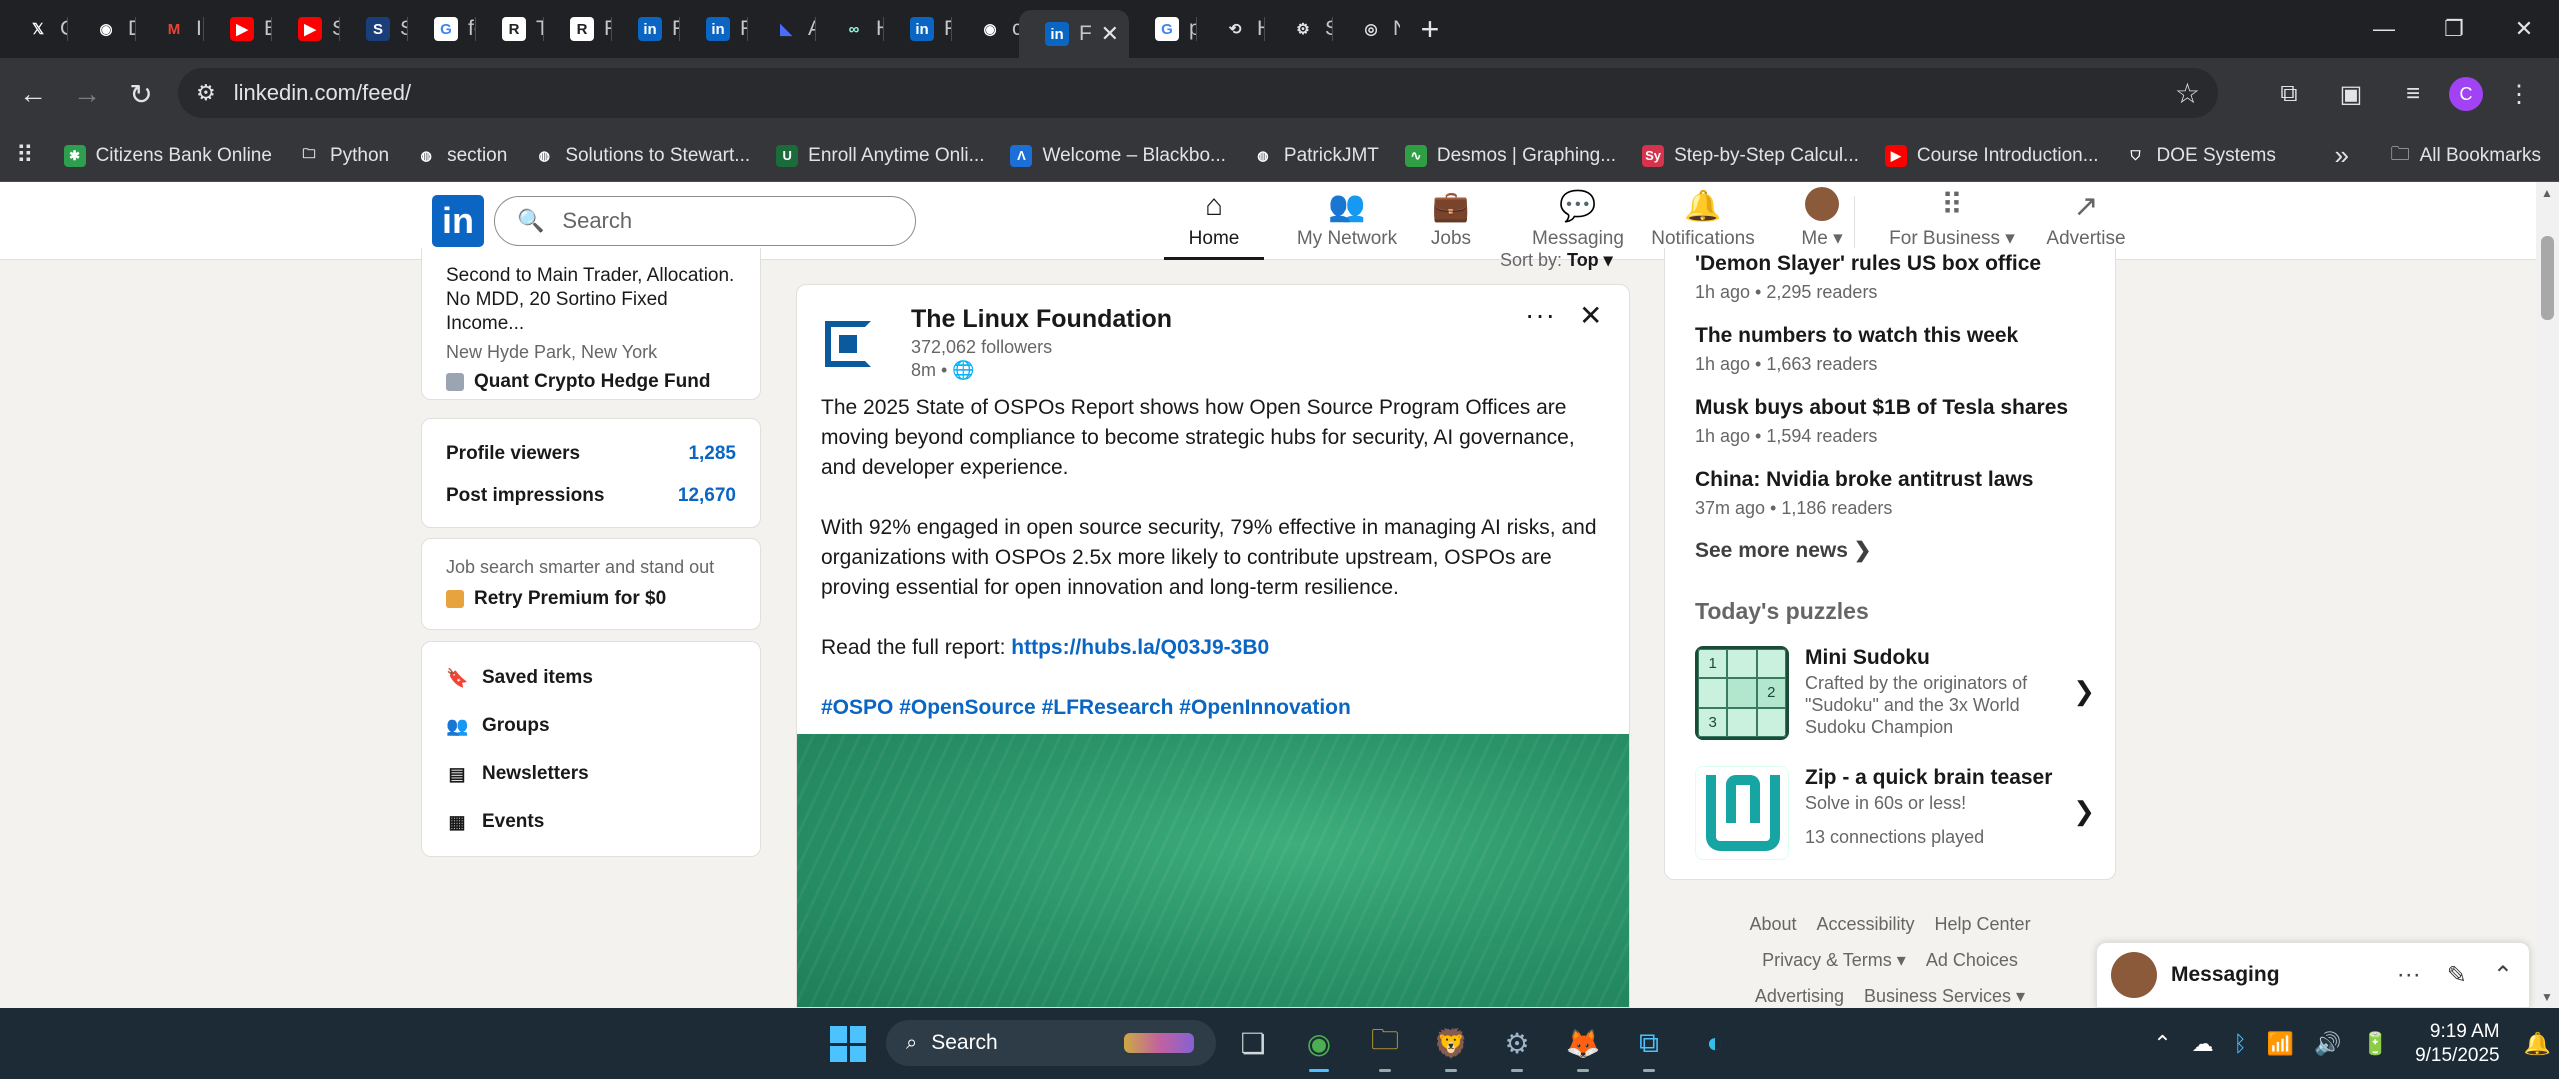 The image size is (2559, 1079). Describe the element at coordinates (1347, 221) in the screenshot. I see `nav-people: 👥 My Network` at that location.